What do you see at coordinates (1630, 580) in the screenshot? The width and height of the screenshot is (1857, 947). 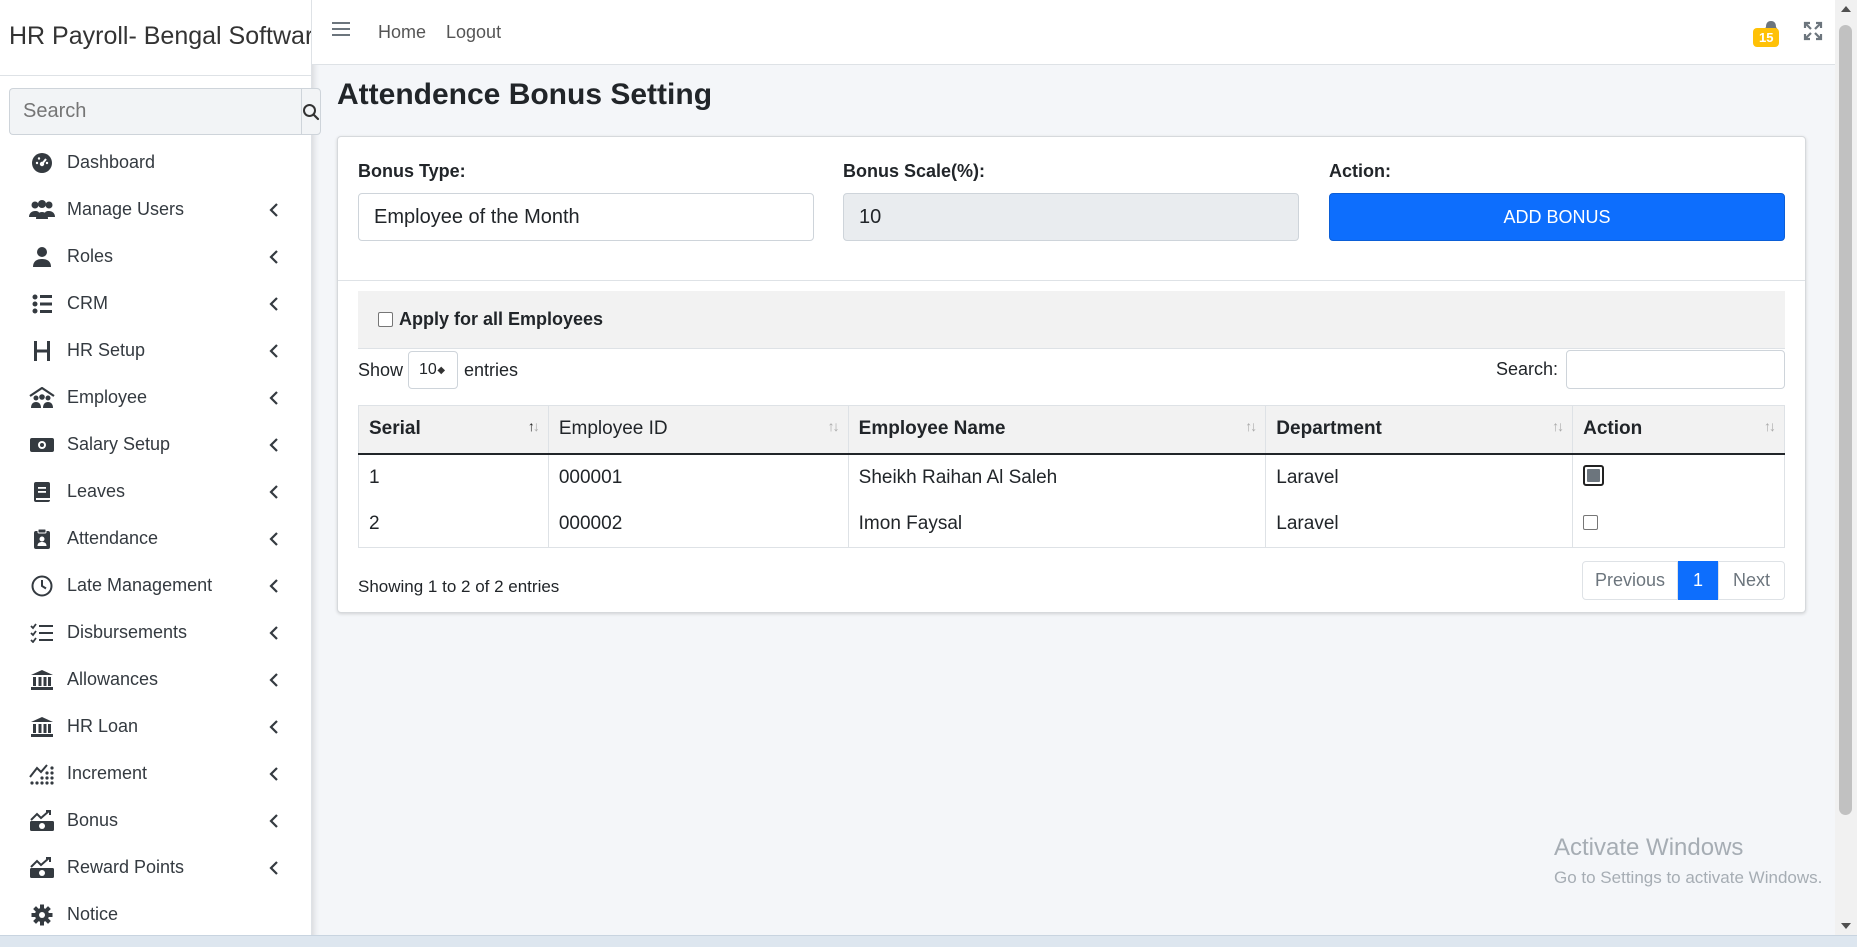 I see `previous-page-button: Previous` at bounding box center [1630, 580].